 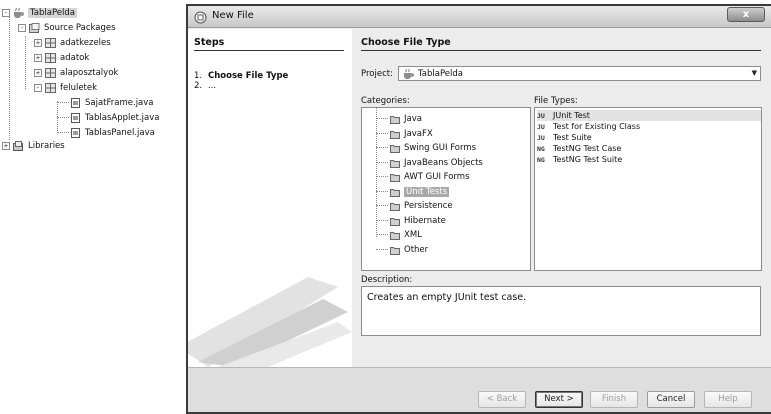 I want to click on step-number: 1., so click(x=198, y=76).